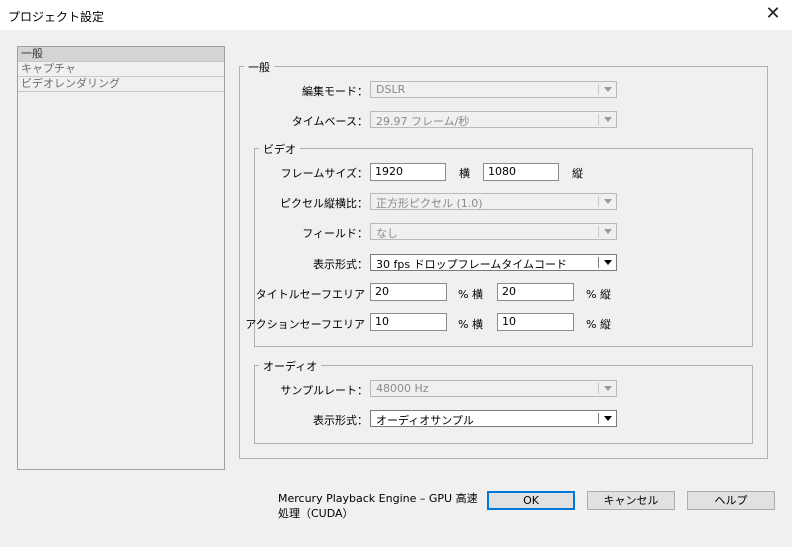 Image resolution: width=792 pixels, height=547 pixels. I want to click on frame-width-field: 1920, so click(408, 172).